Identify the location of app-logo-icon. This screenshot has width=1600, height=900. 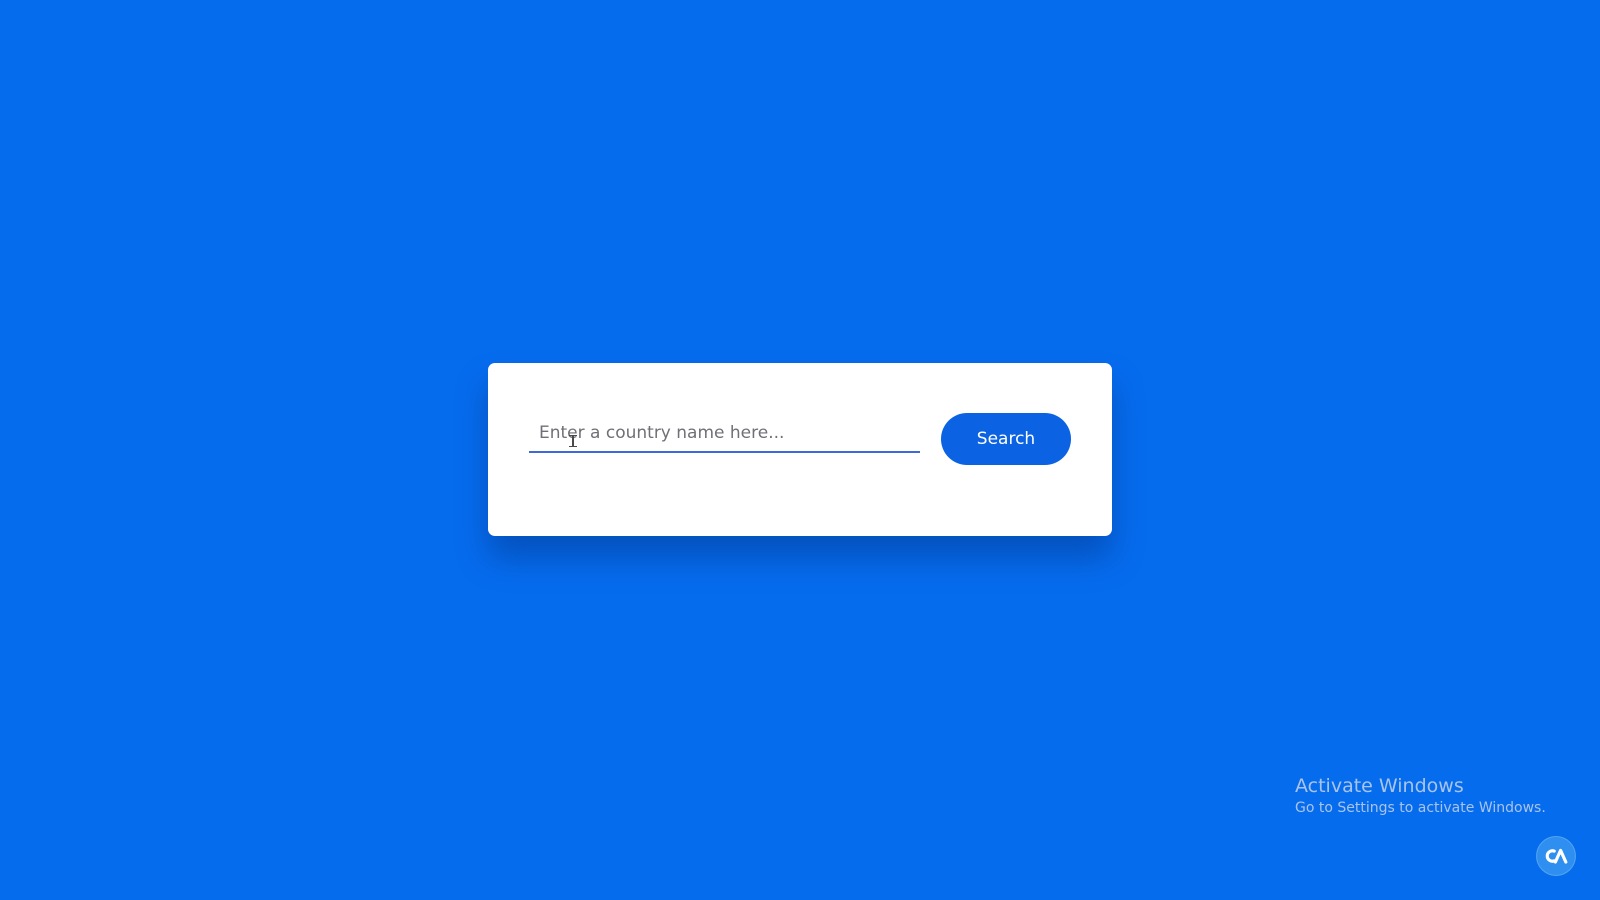
(1556, 856).